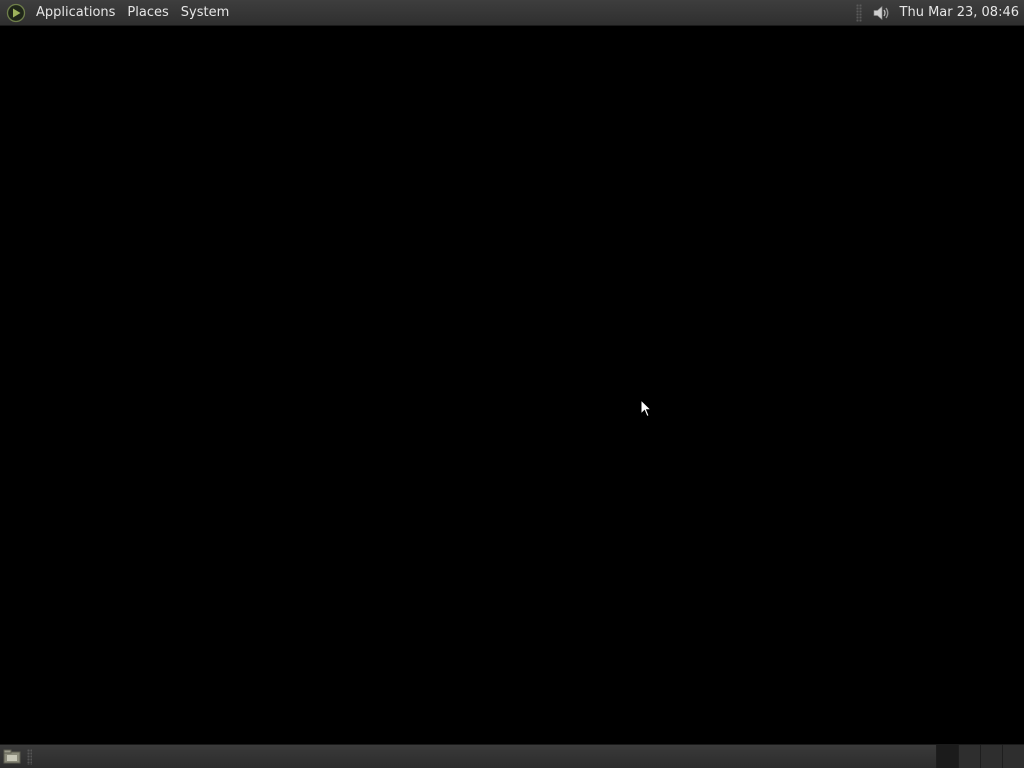 This screenshot has width=1024, height=768. I want to click on applications-menu: Applications, so click(75, 13).